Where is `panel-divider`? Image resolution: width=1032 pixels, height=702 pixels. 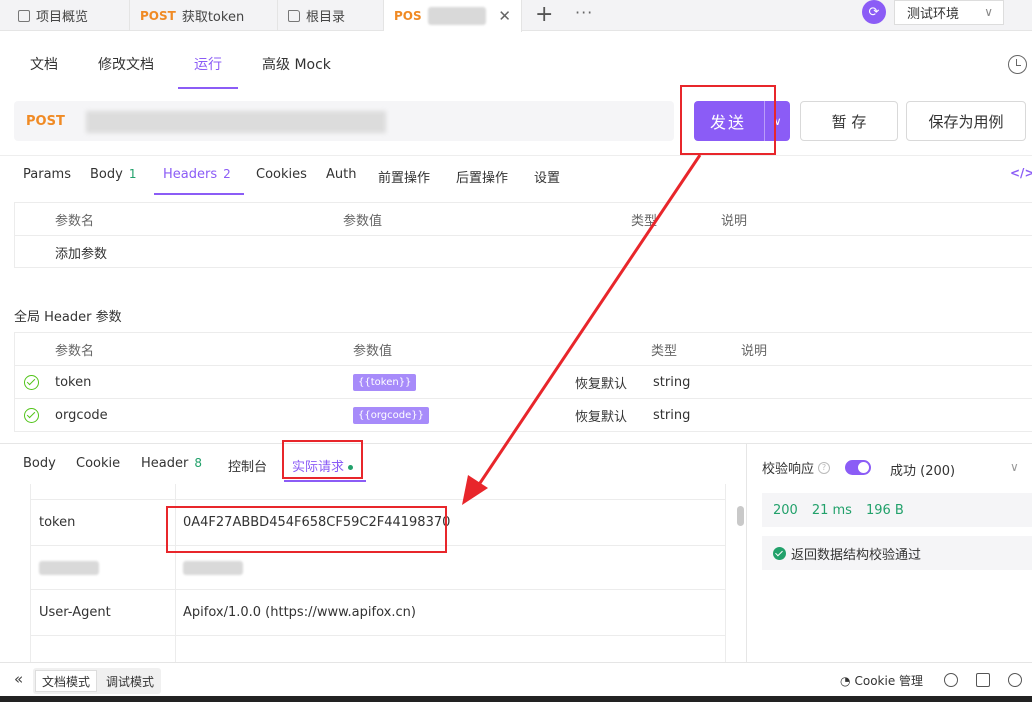
panel-divider is located at coordinates (746, 553).